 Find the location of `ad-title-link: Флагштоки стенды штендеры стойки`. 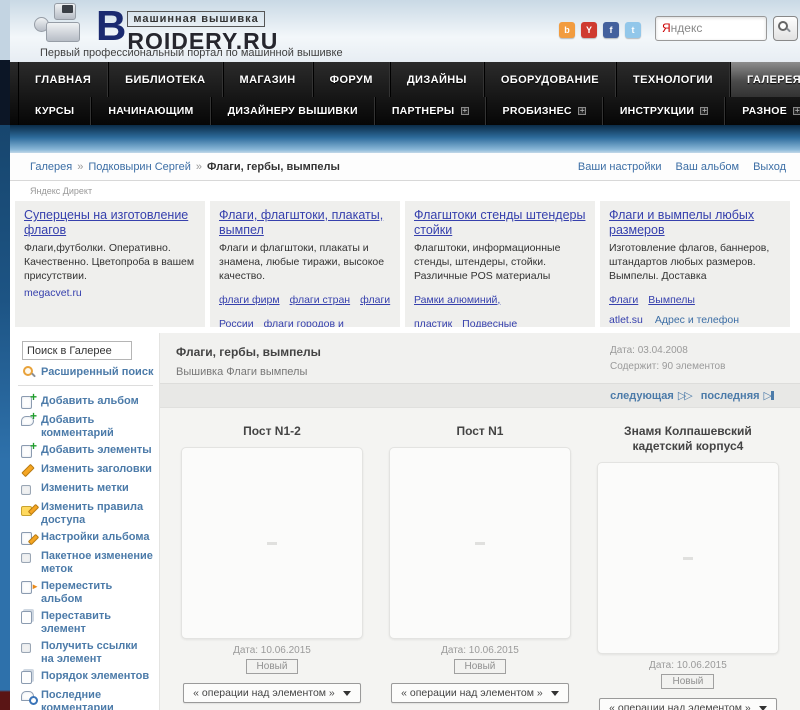

ad-title-link: Флагштоки стенды штендеры стойки is located at coordinates (500, 223).